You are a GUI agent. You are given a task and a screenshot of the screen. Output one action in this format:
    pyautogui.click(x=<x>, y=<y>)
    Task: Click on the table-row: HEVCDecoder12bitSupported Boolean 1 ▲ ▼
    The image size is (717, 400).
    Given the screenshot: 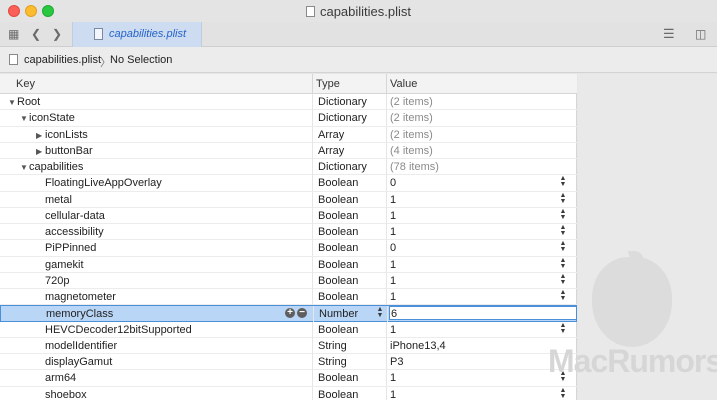 What is the action you would take?
    pyautogui.click(x=288, y=329)
    